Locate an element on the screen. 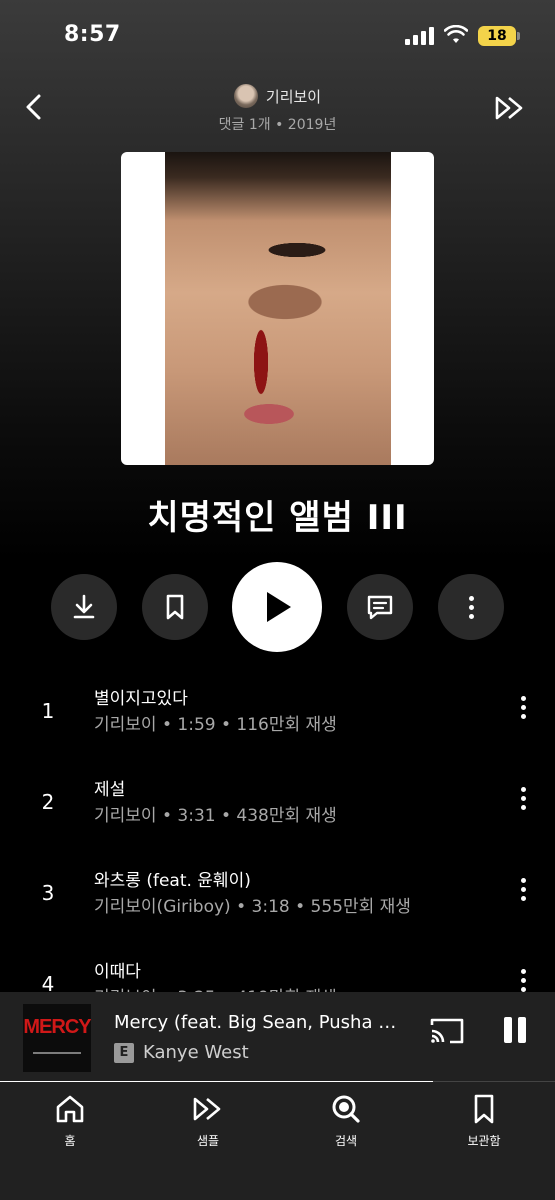 The height and width of the screenshot is (1200, 555). track-subtitle: 기리보이(Giriboy) • 3:18 • 555만회 재생 is located at coordinates (252, 907).